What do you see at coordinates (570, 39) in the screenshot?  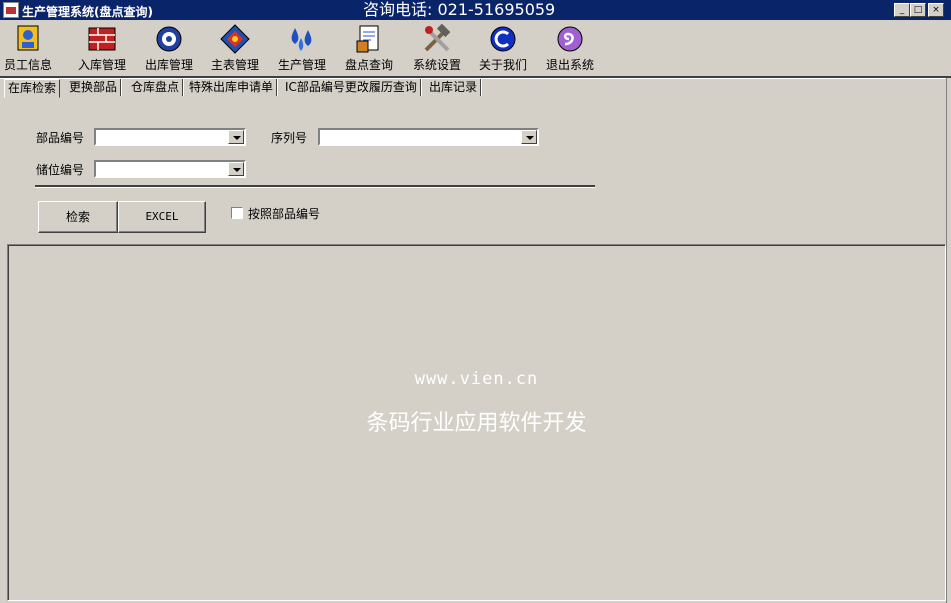 I see `exit-icon` at bounding box center [570, 39].